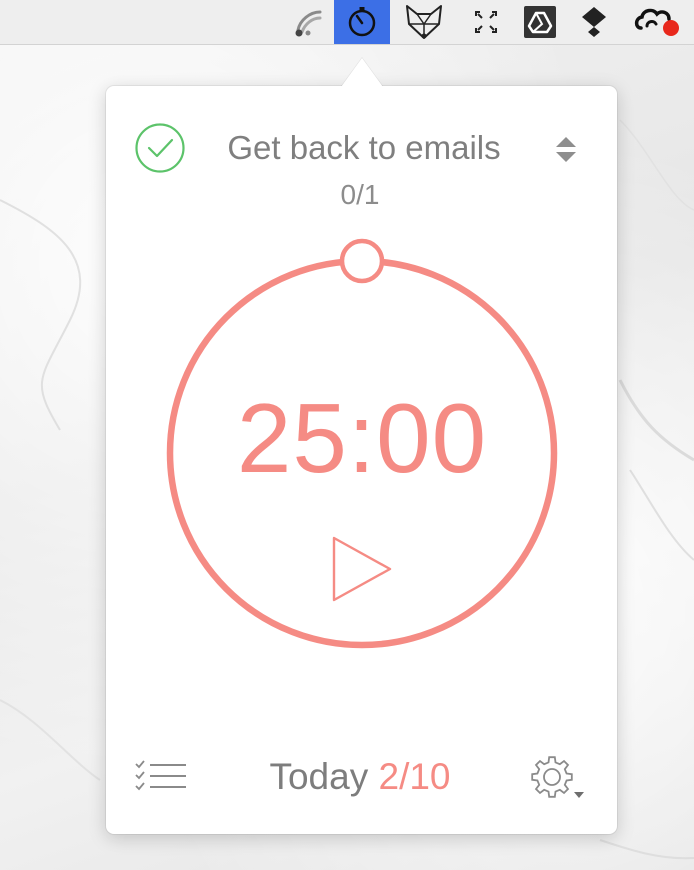 The height and width of the screenshot is (870, 694). Describe the element at coordinates (486, 22) in the screenshot. I see `expand-arrows-icon` at that location.